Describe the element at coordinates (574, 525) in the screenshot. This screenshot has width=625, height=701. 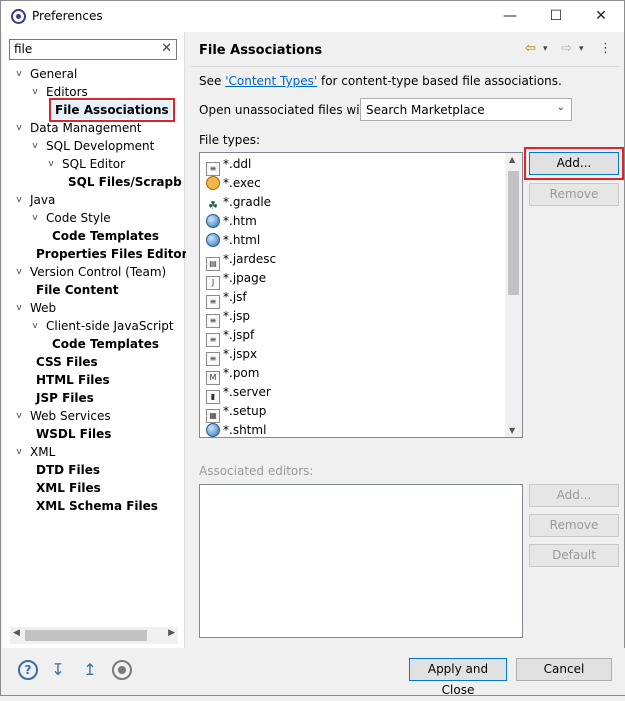
I see `remove-editor-button: Remove` at that location.